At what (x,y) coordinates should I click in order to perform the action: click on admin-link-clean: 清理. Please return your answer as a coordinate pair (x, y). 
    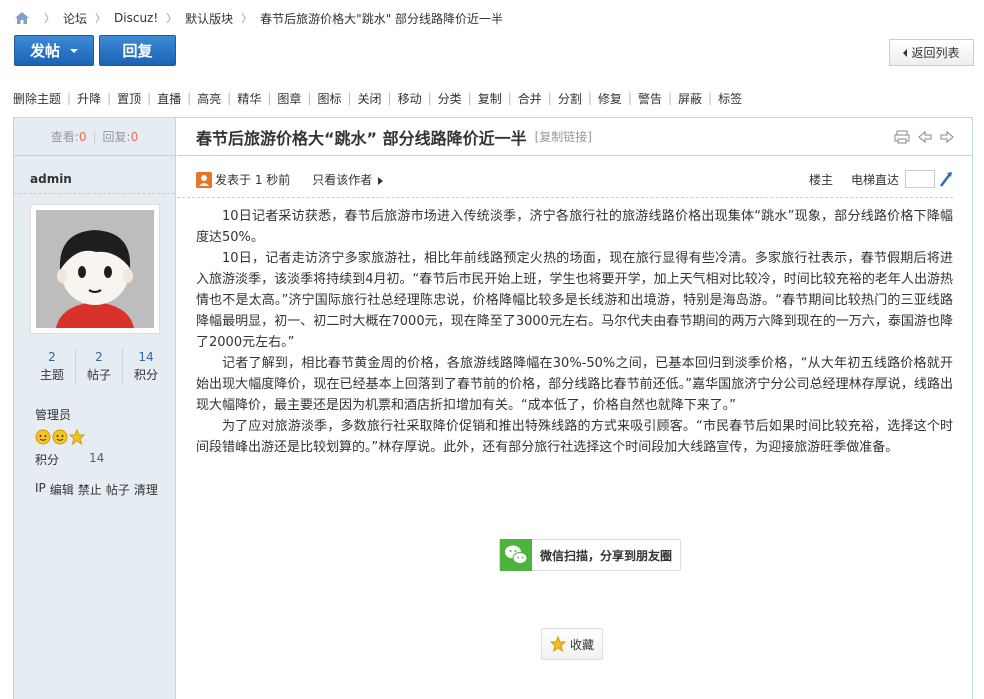
    Looking at the image, I should click on (146, 489).